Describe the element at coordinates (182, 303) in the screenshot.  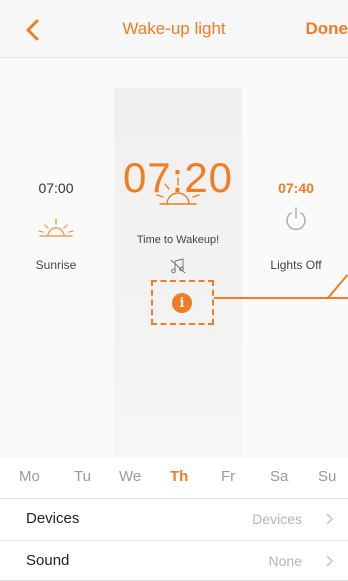
I see `info-icon: i` at that location.